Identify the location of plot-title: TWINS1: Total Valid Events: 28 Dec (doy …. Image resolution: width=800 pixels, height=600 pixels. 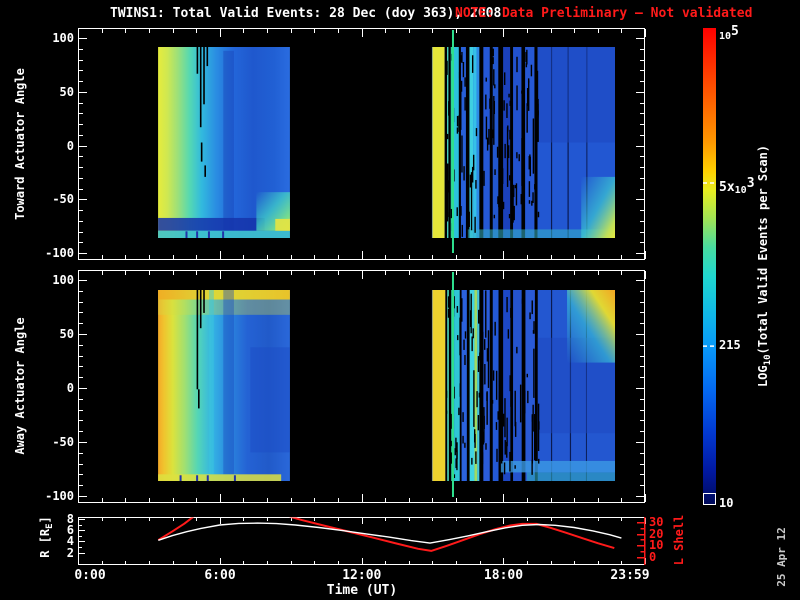
(306, 13).